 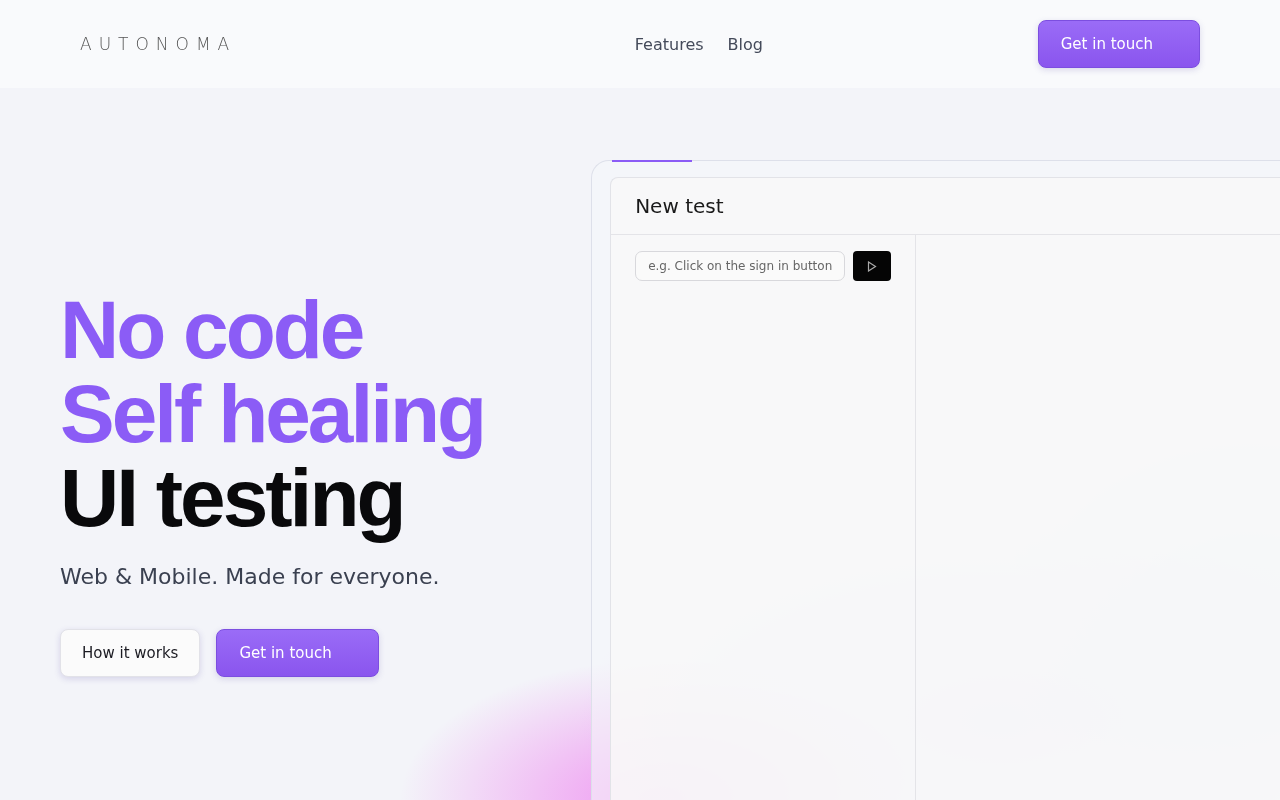 What do you see at coordinates (250, 576) in the screenshot?
I see `subtitle: Web & Mobile. Made for everyone.` at bounding box center [250, 576].